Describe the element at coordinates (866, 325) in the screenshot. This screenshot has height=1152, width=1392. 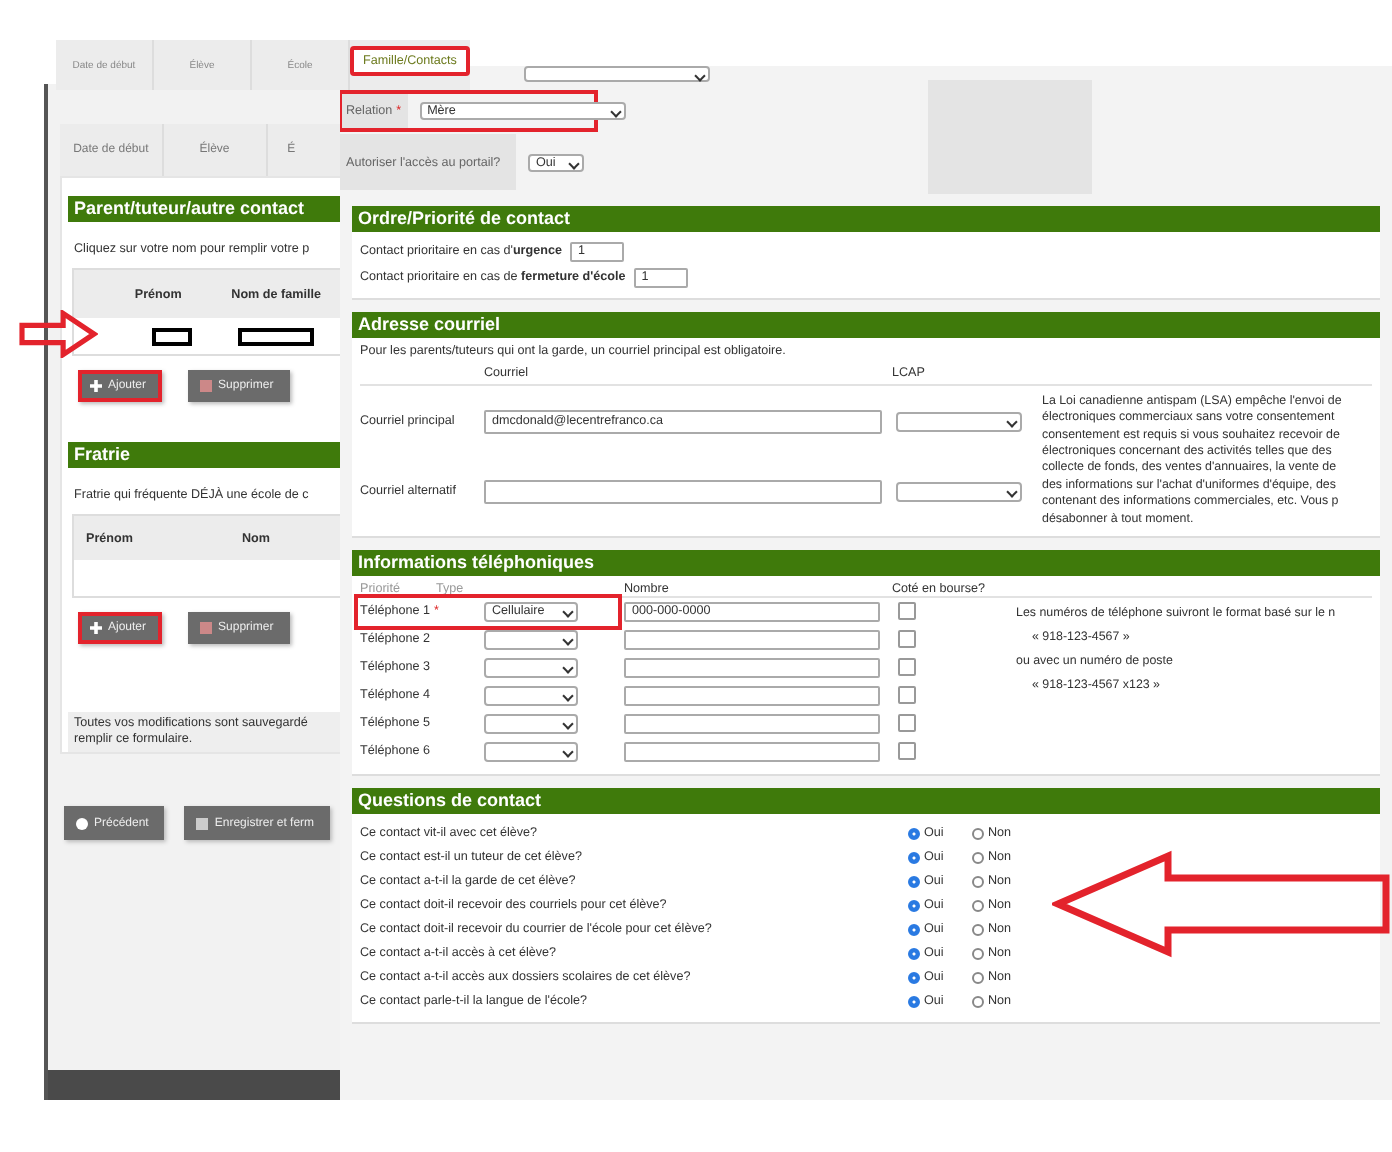
I see `section-header: Adresse courriel` at that location.